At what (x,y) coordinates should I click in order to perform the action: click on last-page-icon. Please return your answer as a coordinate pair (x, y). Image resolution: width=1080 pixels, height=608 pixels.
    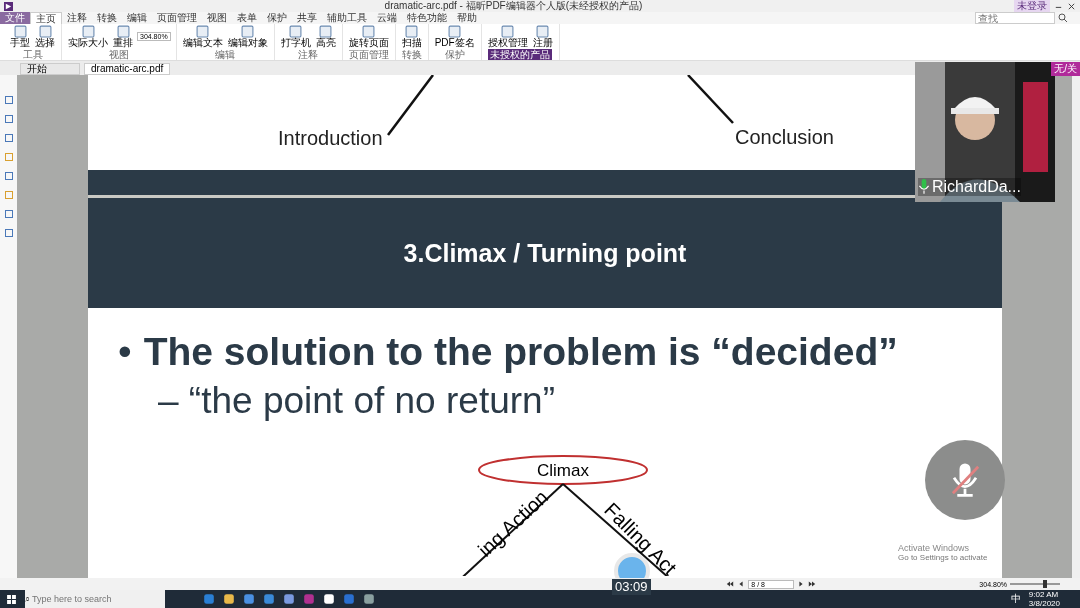
    Looking at the image, I should click on (812, 584).